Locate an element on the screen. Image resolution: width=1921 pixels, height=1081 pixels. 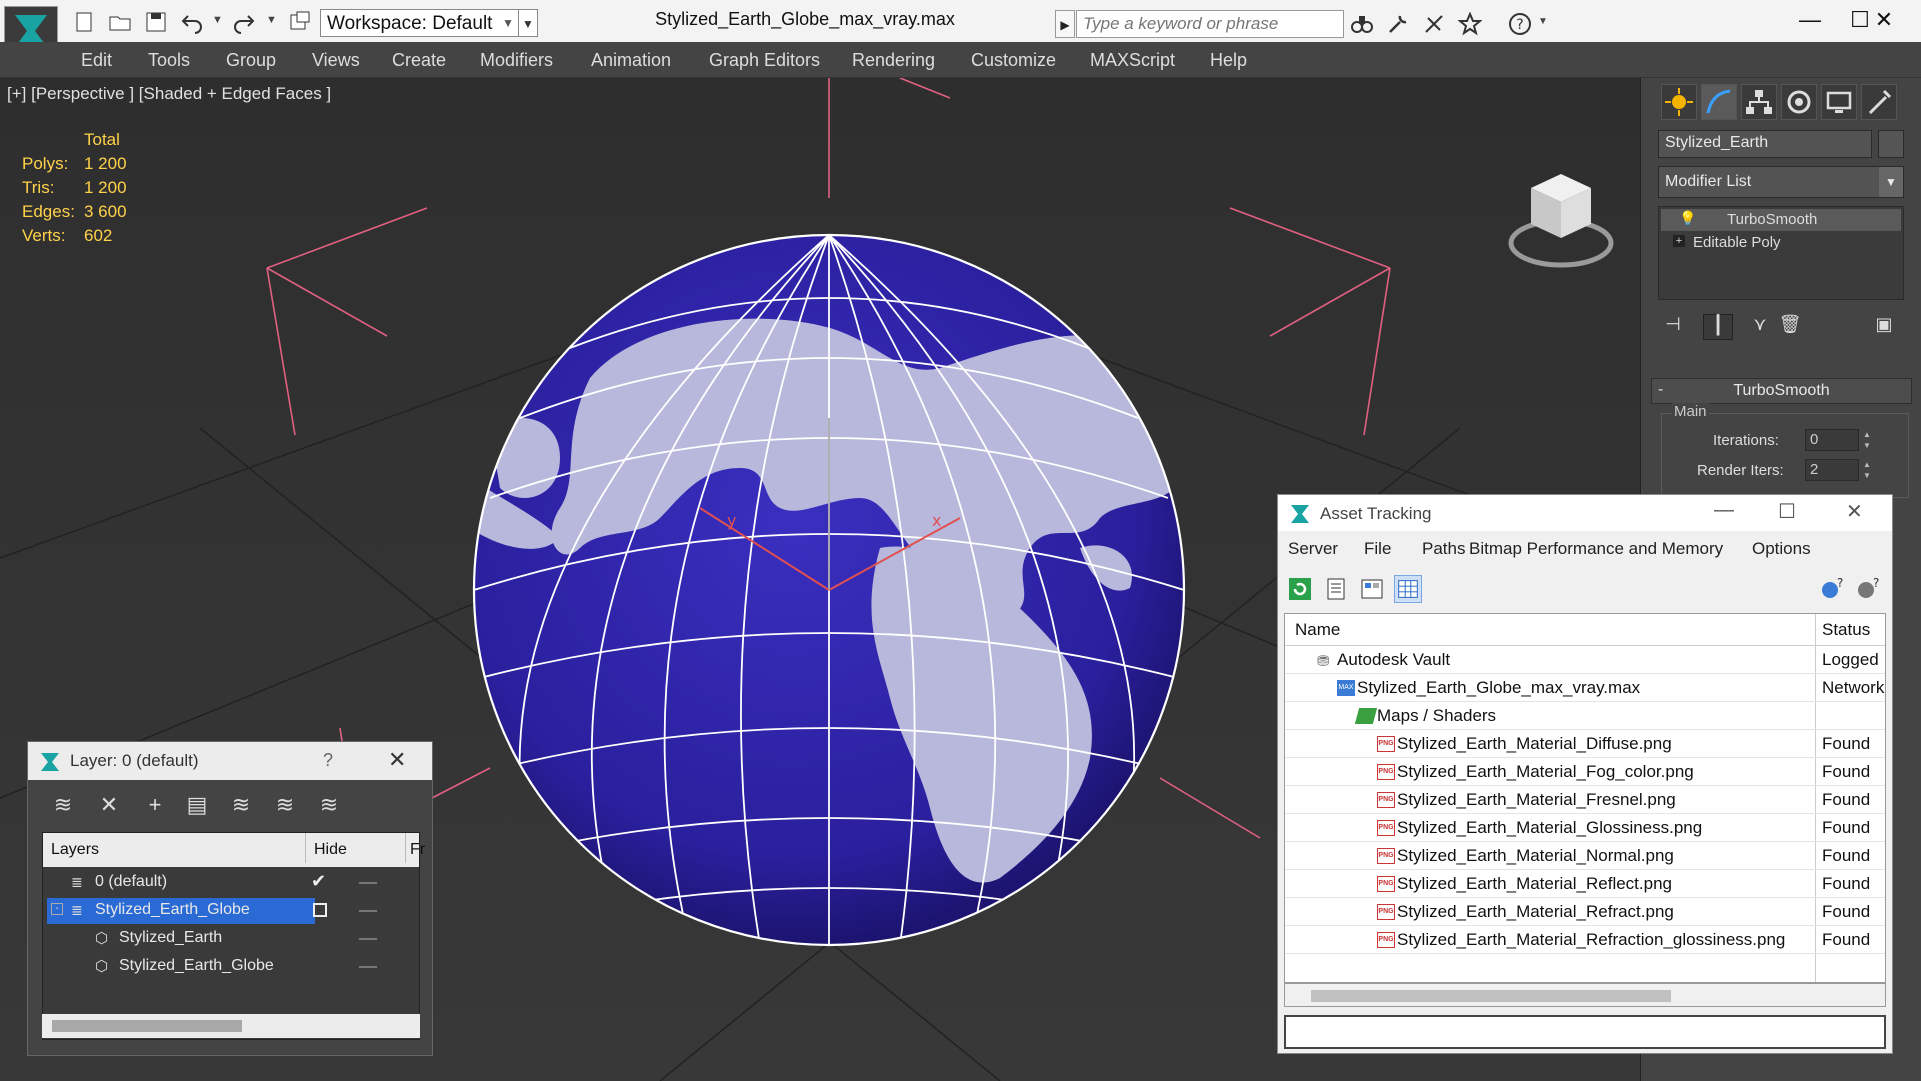
vault-help-icon: ? is located at coordinates (1832, 589).